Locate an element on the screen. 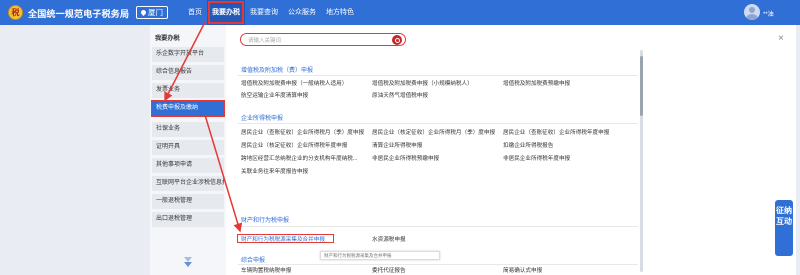 The height and width of the screenshot is (275, 800). annotation-arrows is located at coordinates (203, 127).